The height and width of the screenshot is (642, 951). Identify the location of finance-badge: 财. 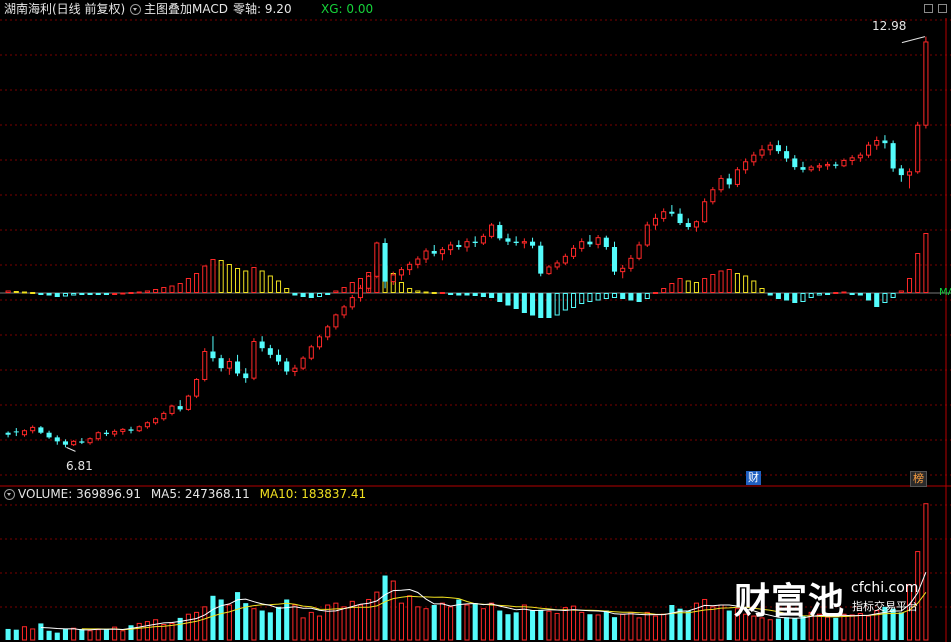
(753, 478).